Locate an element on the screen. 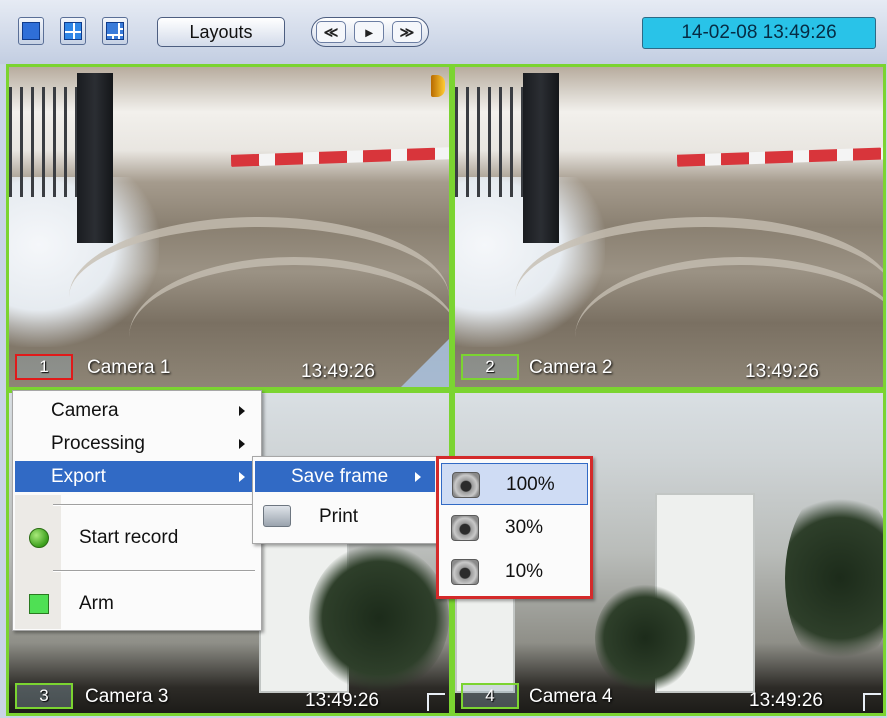 The width and height of the screenshot is (887, 718). menu-item-30-percent: 30% is located at coordinates (514, 528).